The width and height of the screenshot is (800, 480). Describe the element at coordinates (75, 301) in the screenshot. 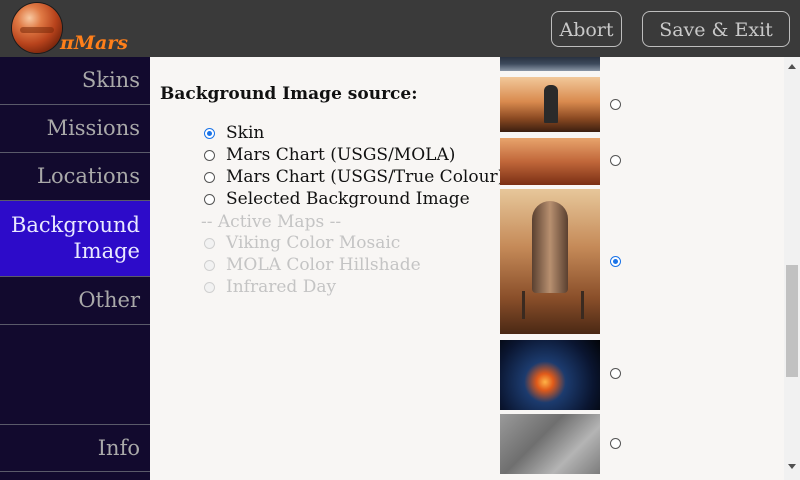

I see `sidebar-item-other: Other` at that location.